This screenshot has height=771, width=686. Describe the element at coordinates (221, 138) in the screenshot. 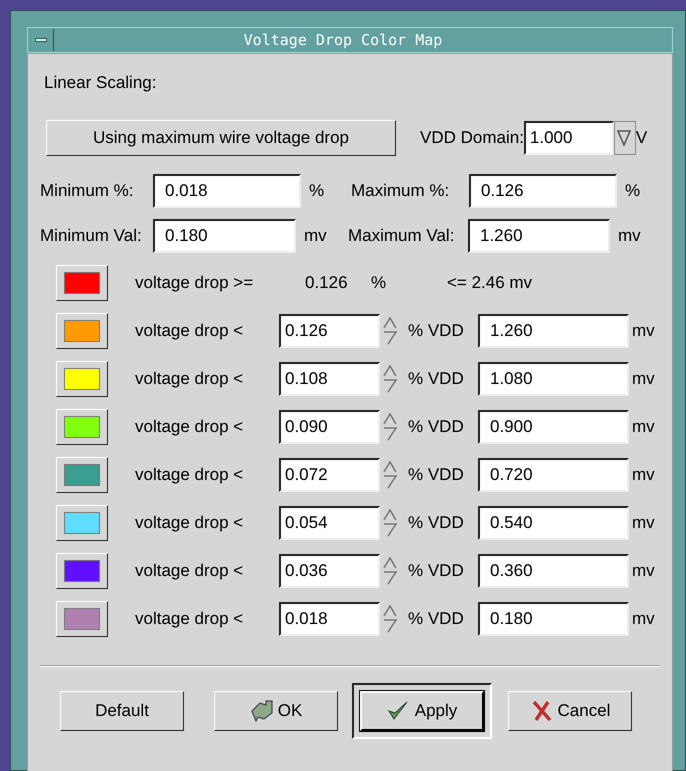

I see `mode-button: Using maximum wire voltage drop` at that location.